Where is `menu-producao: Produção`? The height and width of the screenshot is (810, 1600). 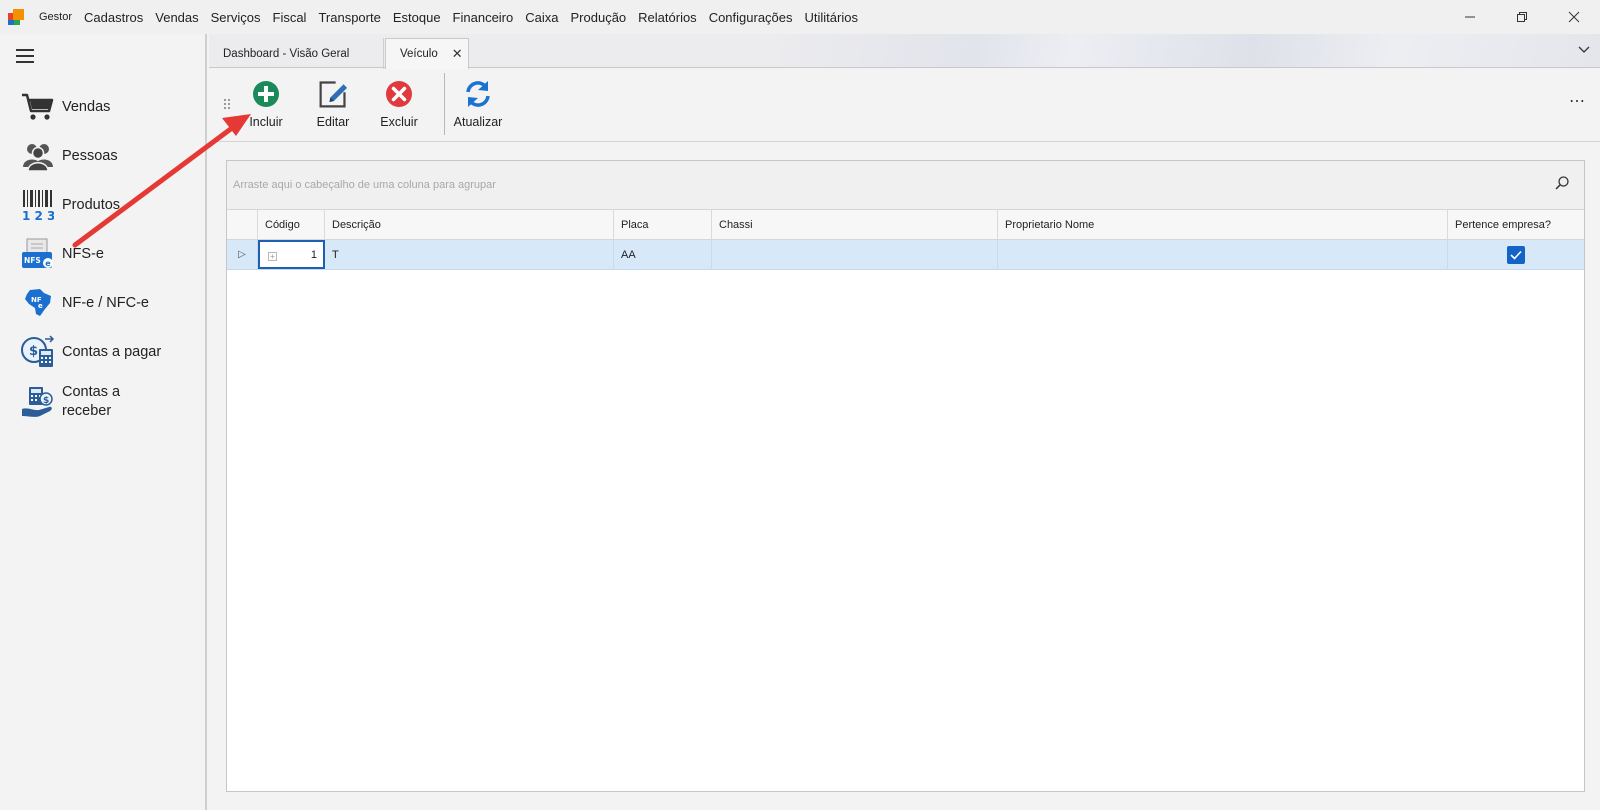
menu-producao: Produção is located at coordinates (599, 17).